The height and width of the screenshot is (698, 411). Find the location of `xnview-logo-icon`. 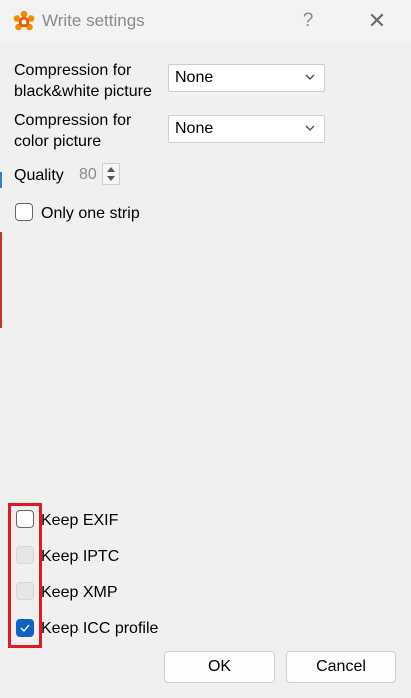

xnview-logo-icon is located at coordinates (24, 20).